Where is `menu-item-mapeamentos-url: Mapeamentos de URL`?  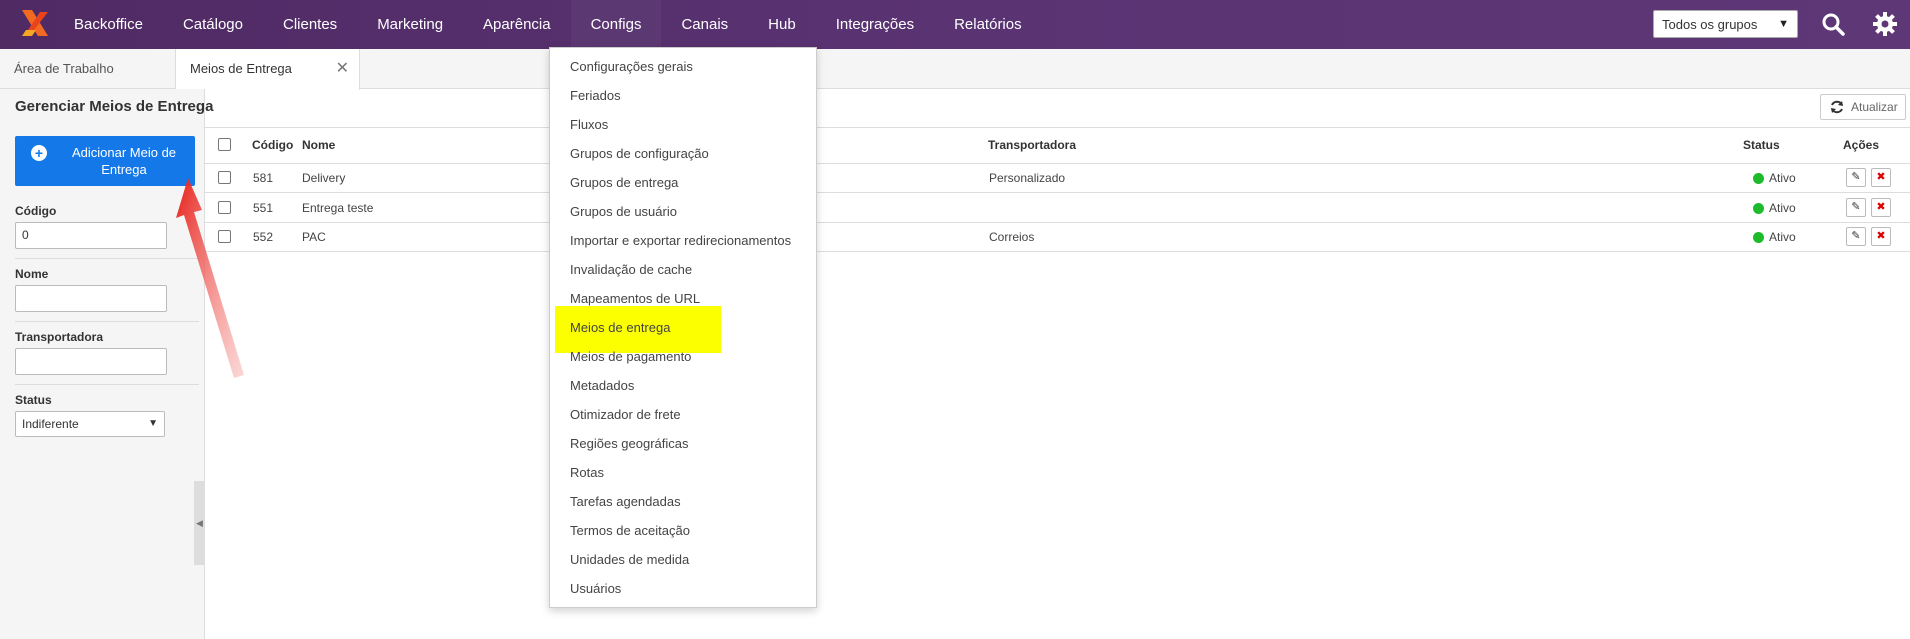 menu-item-mapeamentos-url: Mapeamentos de URL is located at coordinates (683, 298).